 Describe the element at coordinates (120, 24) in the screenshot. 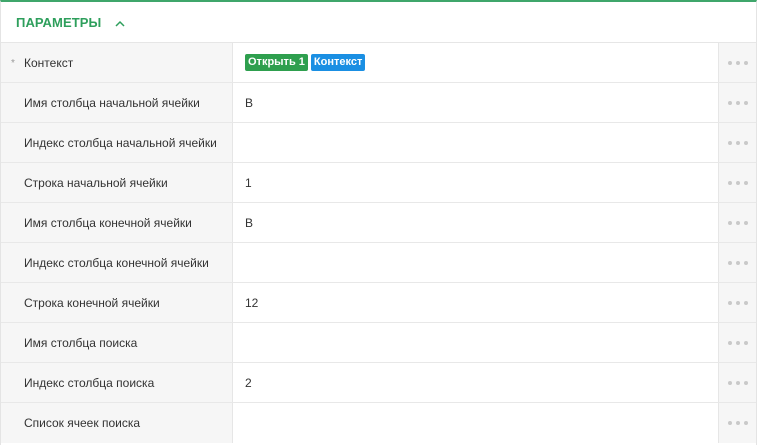

I see `chevron-up-icon` at that location.